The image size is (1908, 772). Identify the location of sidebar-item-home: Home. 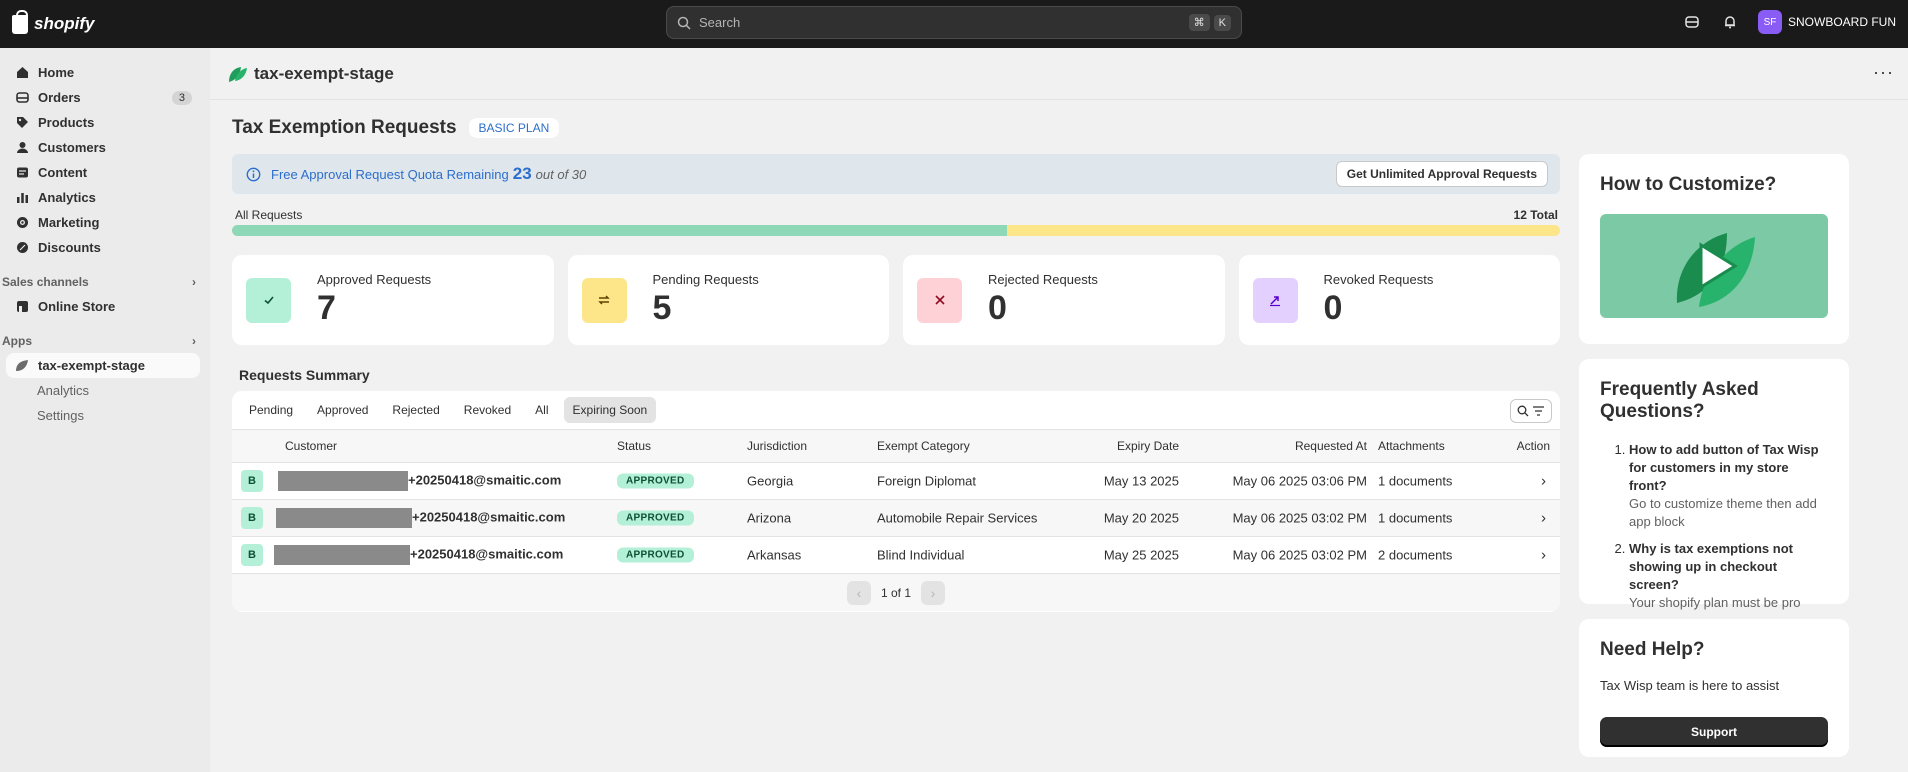
(101, 72).